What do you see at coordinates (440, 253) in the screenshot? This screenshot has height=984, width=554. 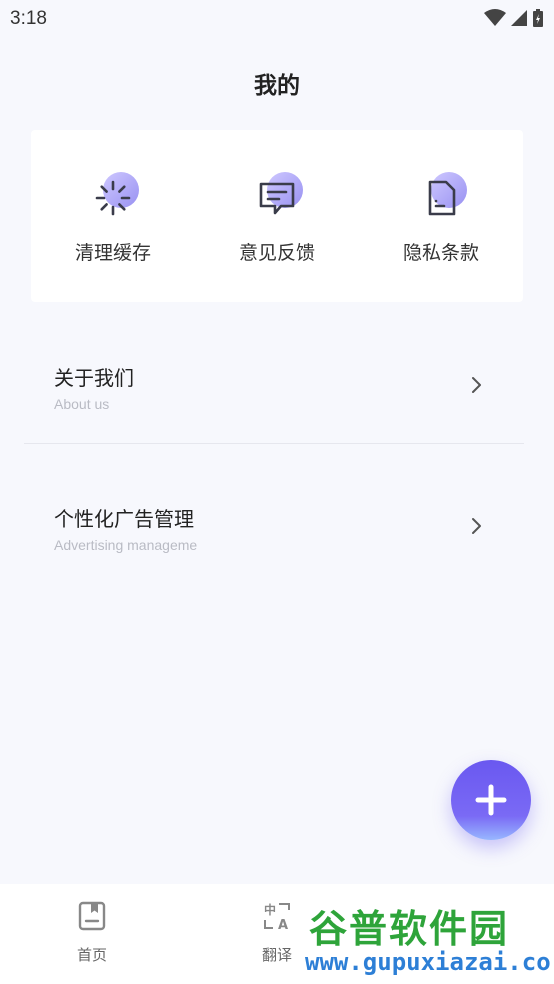 I see `privacy-policy-label: 隐私条款` at bounding box center [440, 253].